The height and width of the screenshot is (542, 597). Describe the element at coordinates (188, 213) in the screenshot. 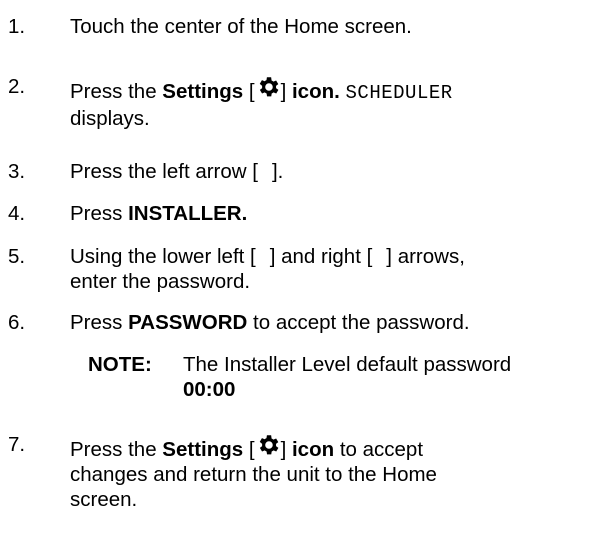

I see `installer-label: INSTALLER.` at that location.